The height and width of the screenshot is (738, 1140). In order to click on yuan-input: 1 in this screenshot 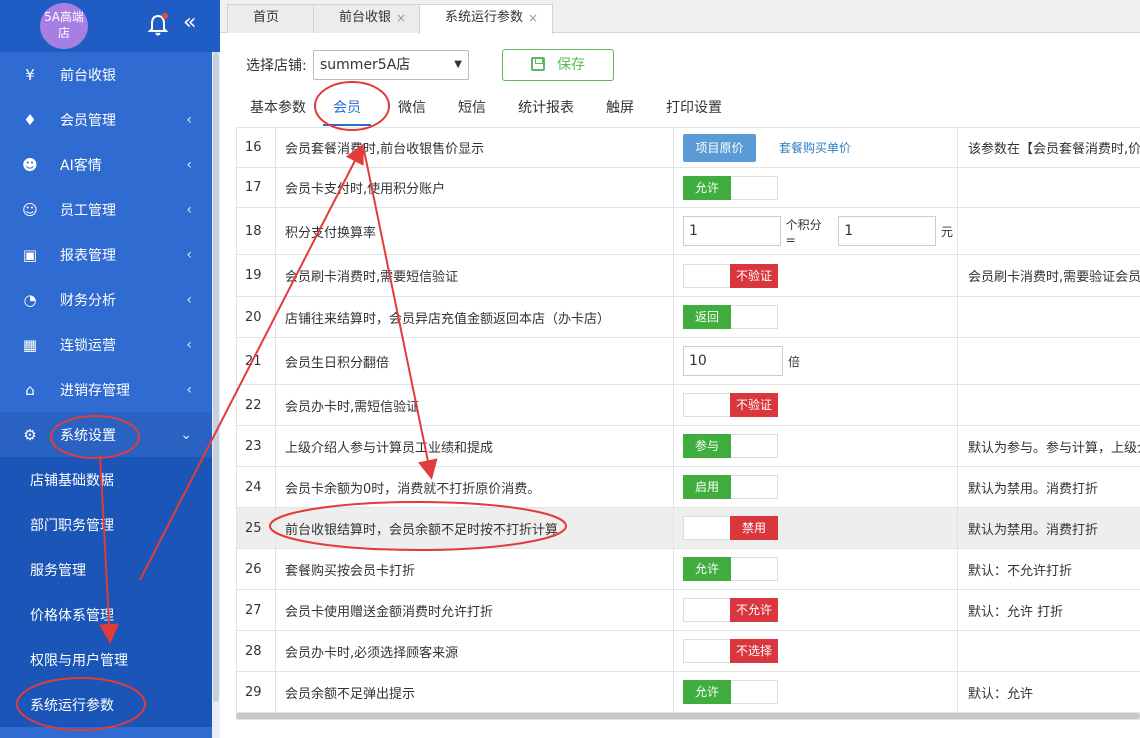, I will do `click(887, 231)`.